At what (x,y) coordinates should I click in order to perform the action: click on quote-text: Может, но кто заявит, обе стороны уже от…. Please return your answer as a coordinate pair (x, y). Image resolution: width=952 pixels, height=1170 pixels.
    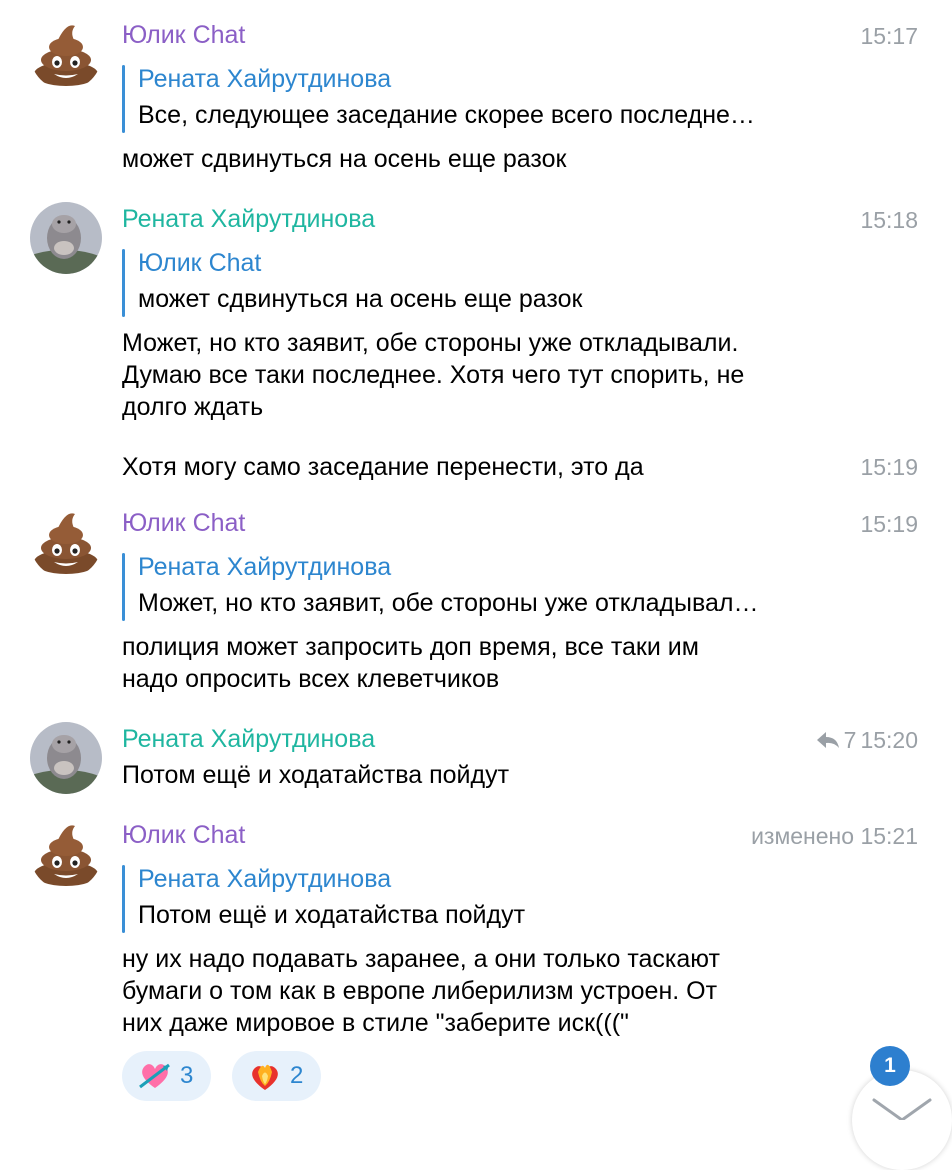
    Looking at the image, I should click on (448, 603).